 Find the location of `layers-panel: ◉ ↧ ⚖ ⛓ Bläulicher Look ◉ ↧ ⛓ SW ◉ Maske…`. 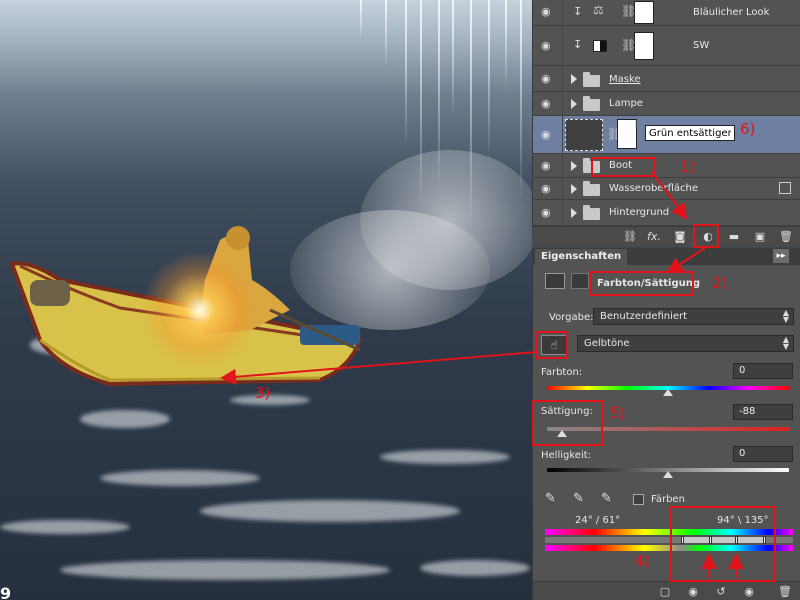

layers-panel: ◉ ↧ ⚖ ⛓ Bläulicher Look ◉ ↧ ⛓ SW ◉ Maske… is located at coordinates (666, 123).